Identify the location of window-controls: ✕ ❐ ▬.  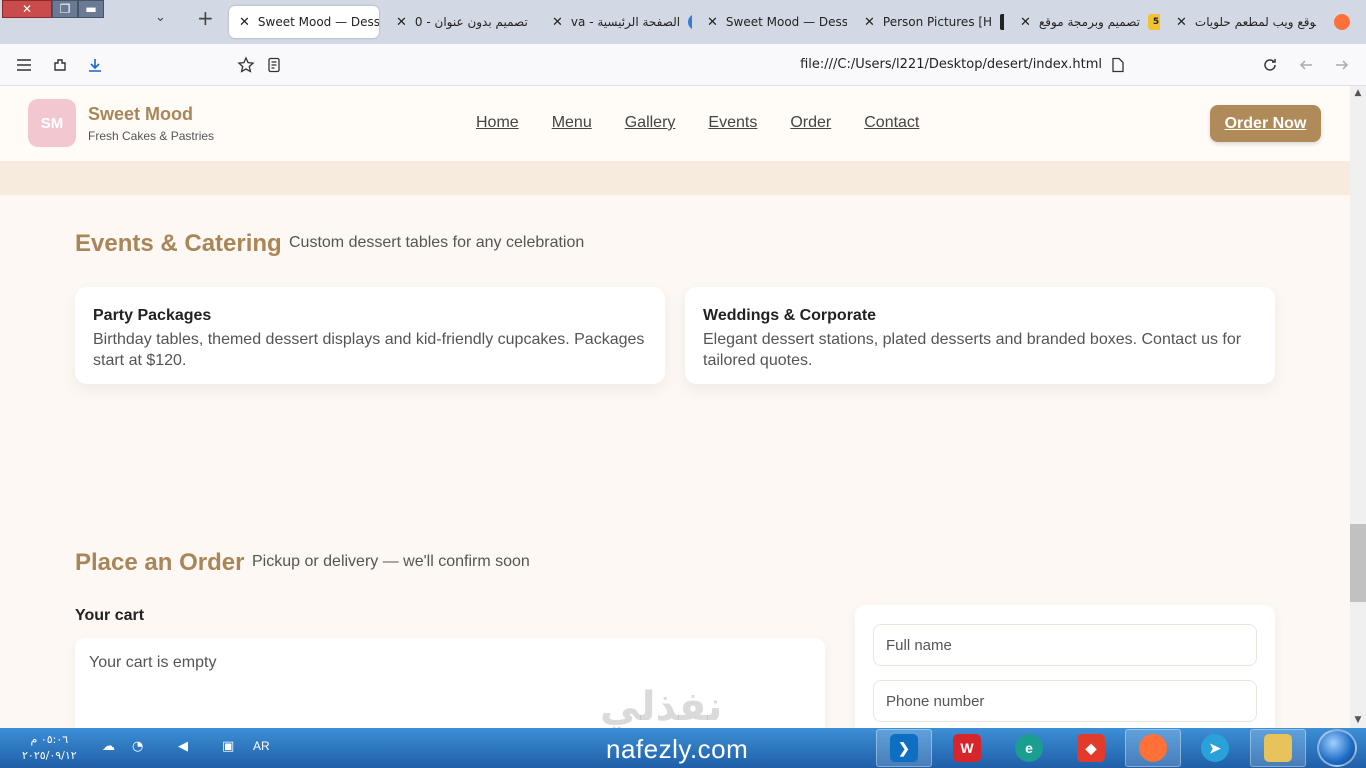
(53, 9).